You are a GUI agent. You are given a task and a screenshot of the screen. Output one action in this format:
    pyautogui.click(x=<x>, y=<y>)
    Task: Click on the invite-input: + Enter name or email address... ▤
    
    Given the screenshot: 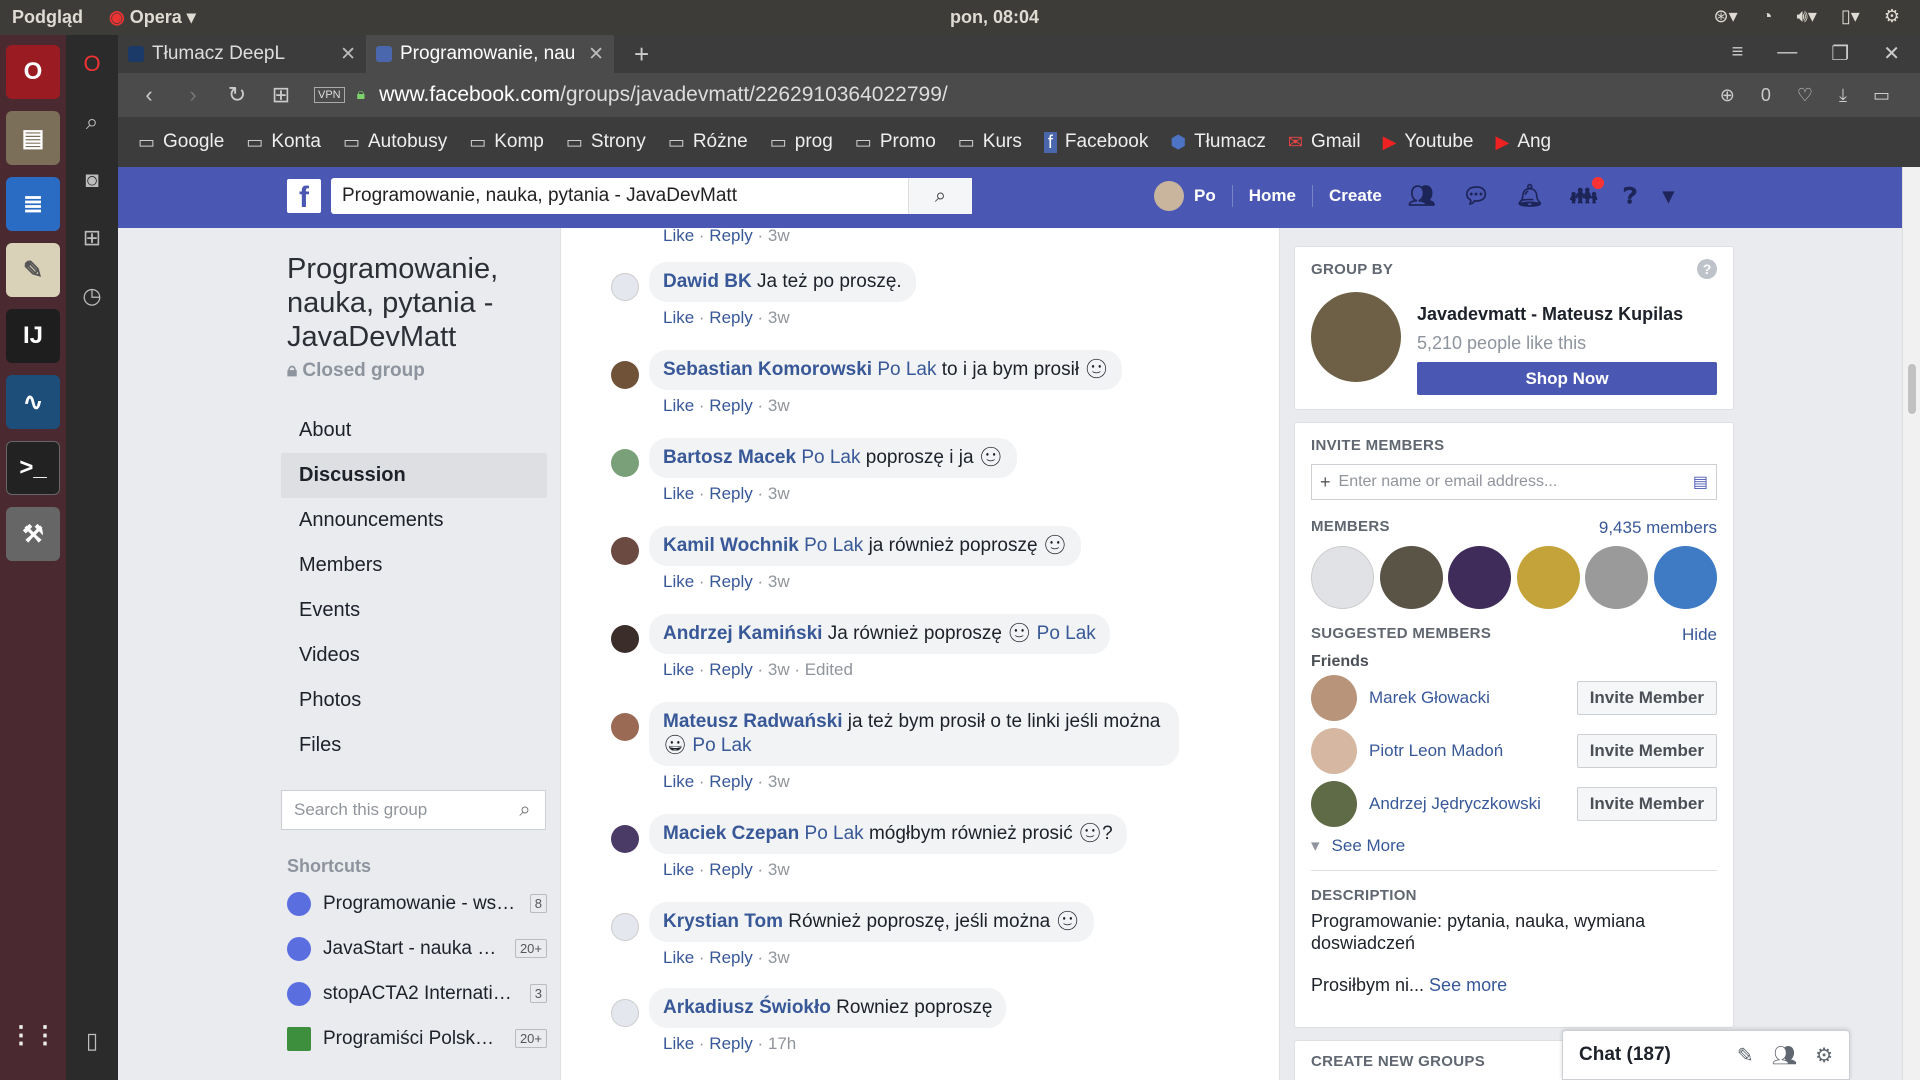 What is the action you would take?
    pyautogui.click(x=1514, y=482)
    